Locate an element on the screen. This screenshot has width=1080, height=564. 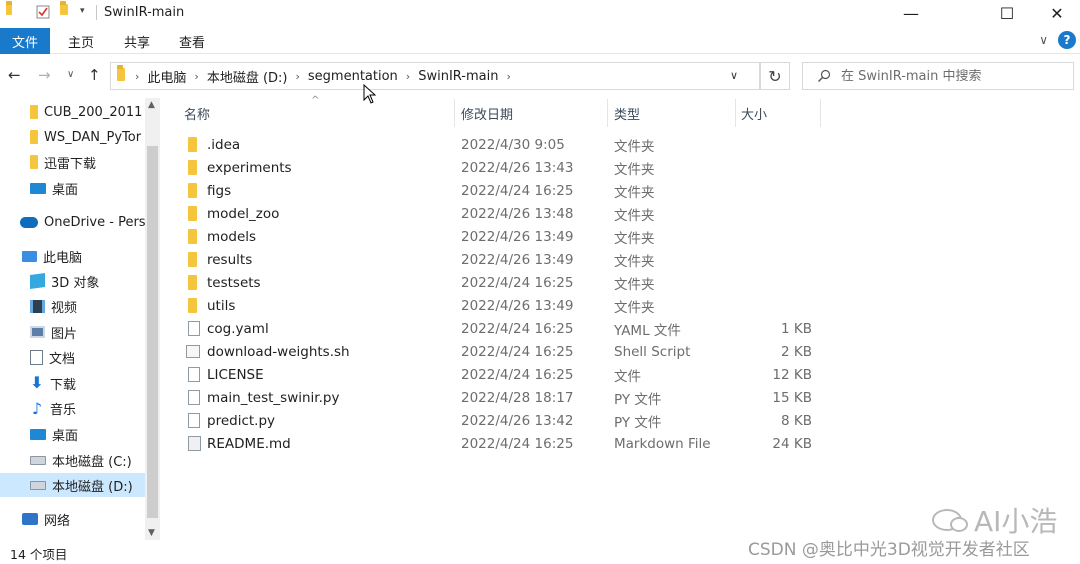
help-icon: ? is located at coordinates (1067, 40).